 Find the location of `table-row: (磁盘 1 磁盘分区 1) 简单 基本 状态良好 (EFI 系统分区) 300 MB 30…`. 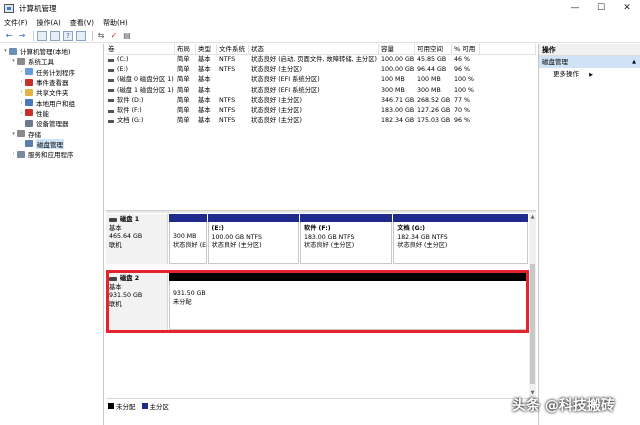

table-row: (磁盘 1 磁盘分区 1) 简单 基本 状态良好 (EFI 系统分区) 300 MB 30… is located at coordinates (321, 91).